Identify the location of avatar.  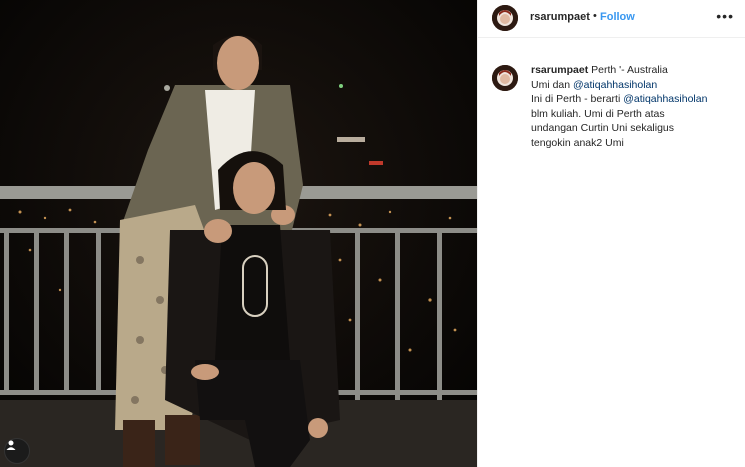
(505, 18).